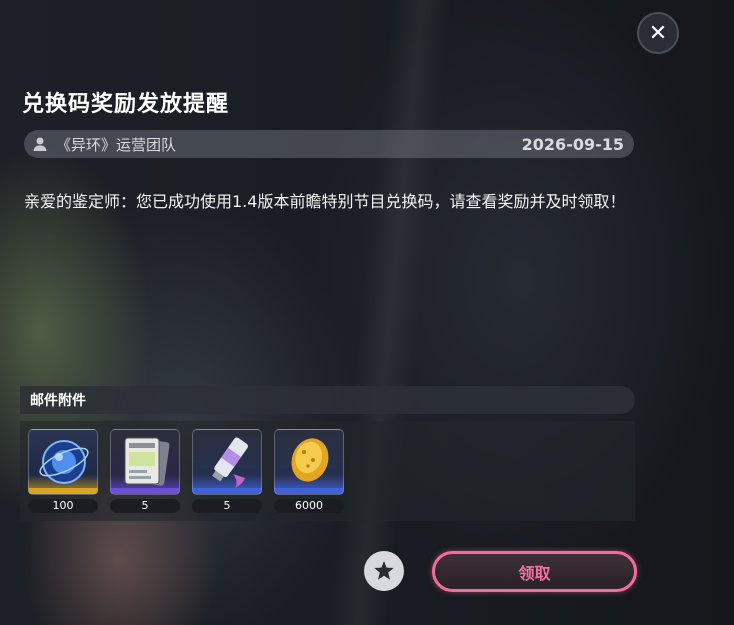 Image resolution: width=734 pixels, height=625 pixels. Describe the element at coordinates (145, 465) in the screenshot. I see `cards-icon` at that location.